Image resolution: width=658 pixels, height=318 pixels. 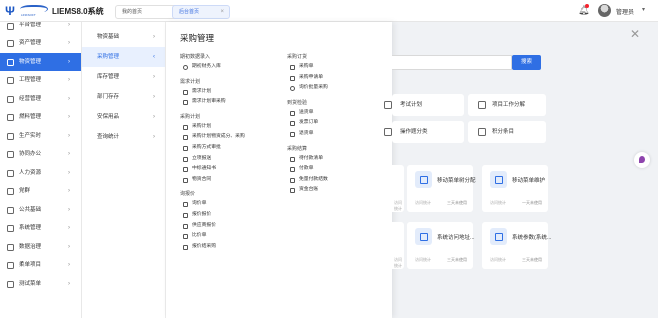 What do you see at coordinates (40, 247) in the screenshot?
I see `sidebar-item-data: 数据治理 ›` at bounding box center [40, 247].